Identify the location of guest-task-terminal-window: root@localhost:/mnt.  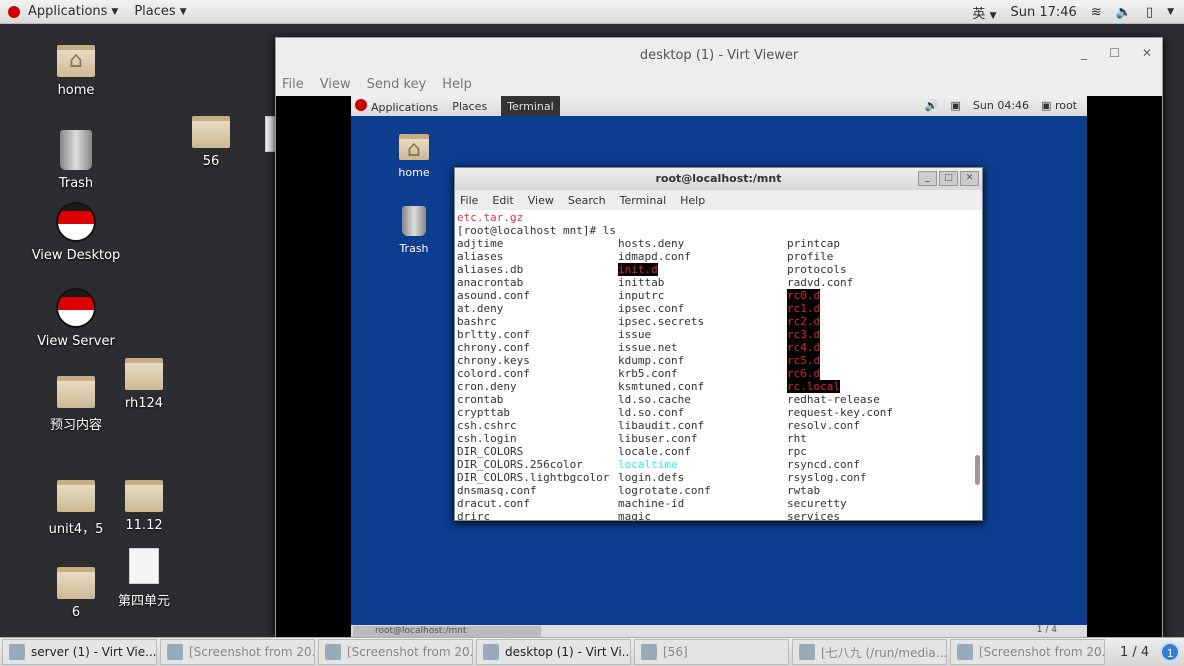
(447, 631).